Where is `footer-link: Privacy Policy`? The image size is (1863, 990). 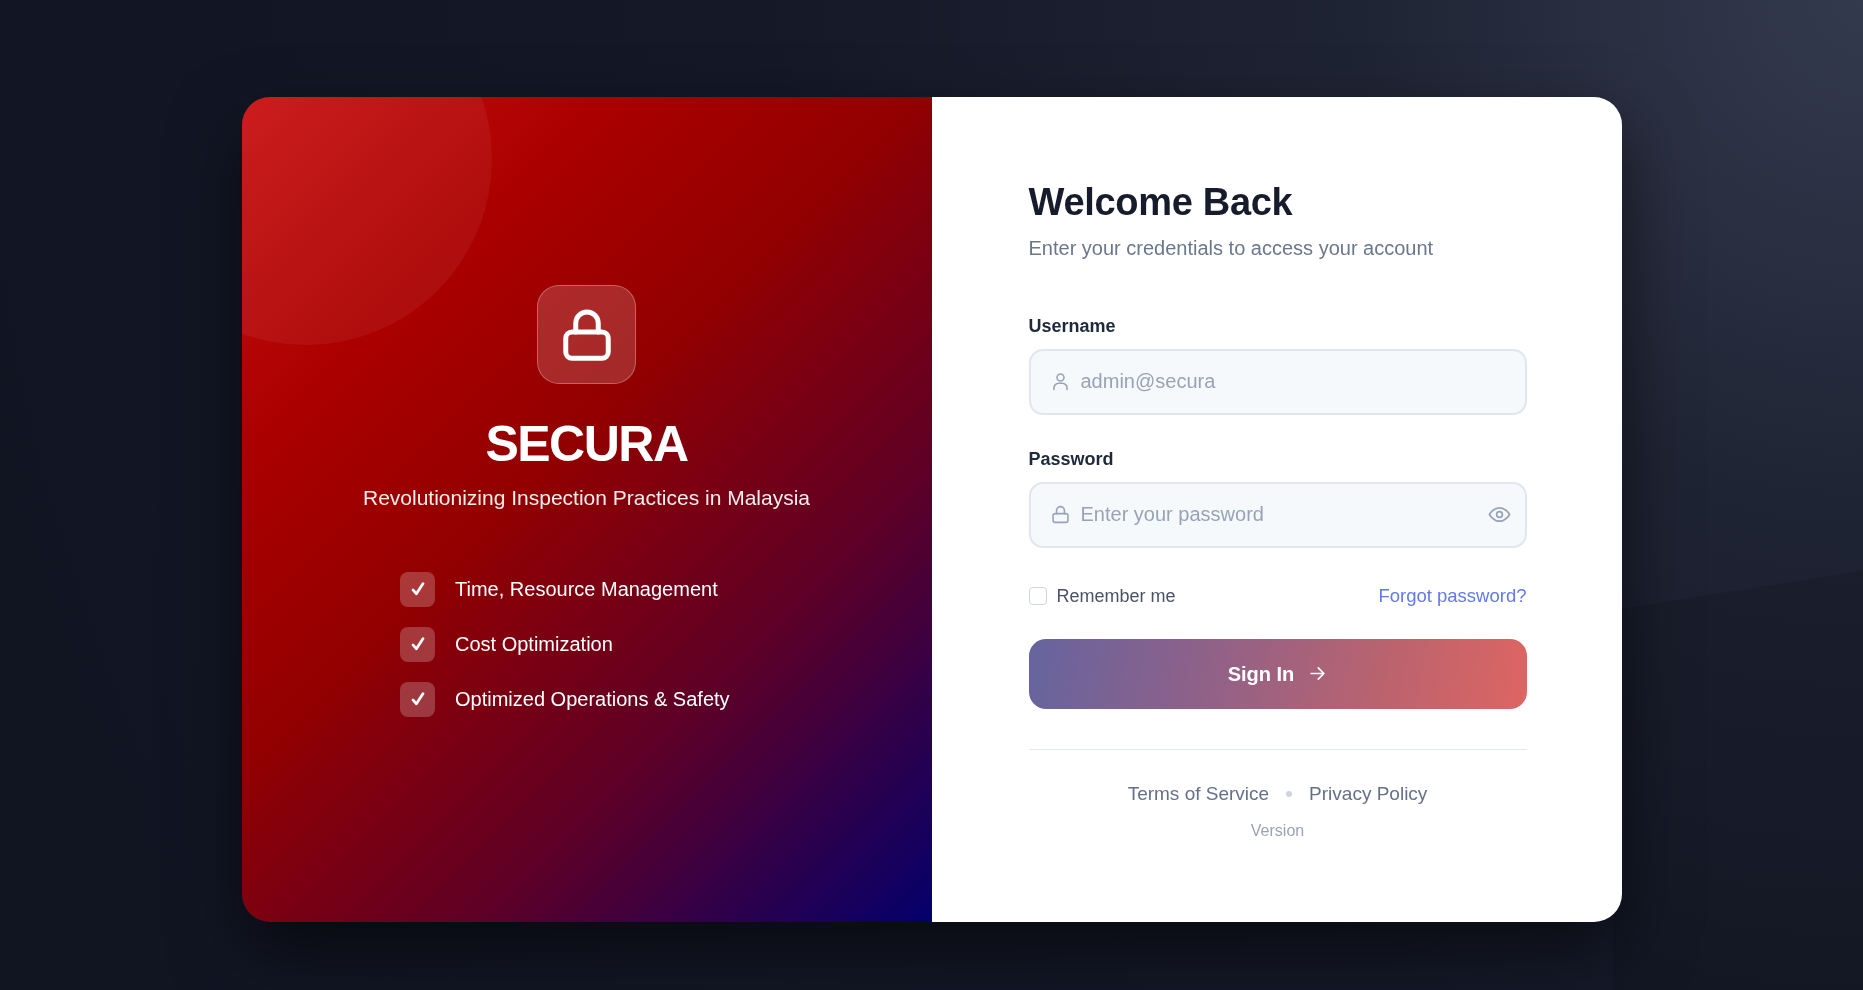
footer-link: Privacy Policy is located at coordinates (1368, 793).